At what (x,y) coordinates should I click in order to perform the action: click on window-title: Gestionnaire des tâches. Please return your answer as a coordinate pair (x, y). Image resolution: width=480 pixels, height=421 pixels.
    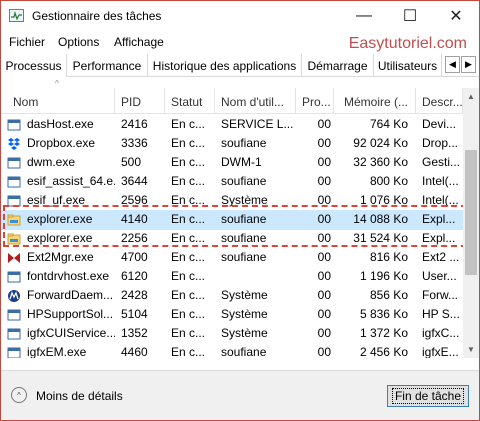
    Looking at the image, I should click on (97, 16).